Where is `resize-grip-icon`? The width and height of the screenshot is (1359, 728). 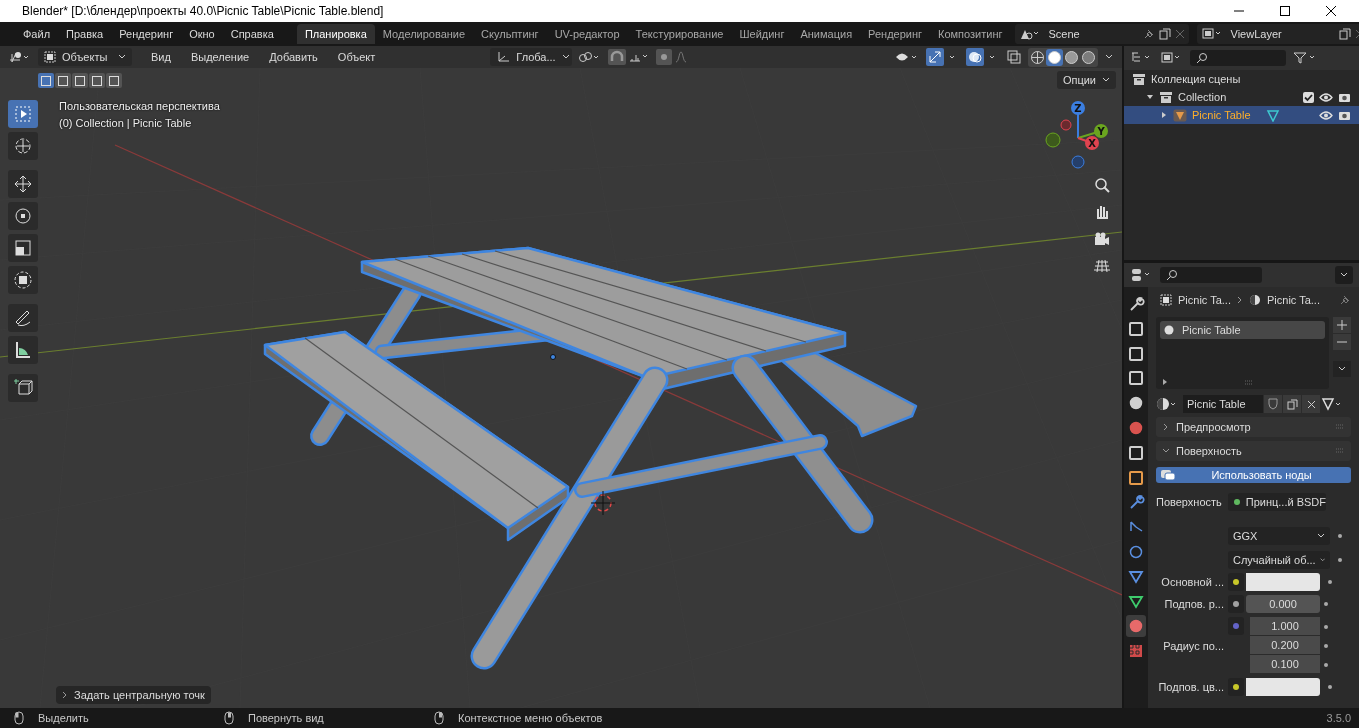 resize-grip-icon is located at coordinates (1249, 382).